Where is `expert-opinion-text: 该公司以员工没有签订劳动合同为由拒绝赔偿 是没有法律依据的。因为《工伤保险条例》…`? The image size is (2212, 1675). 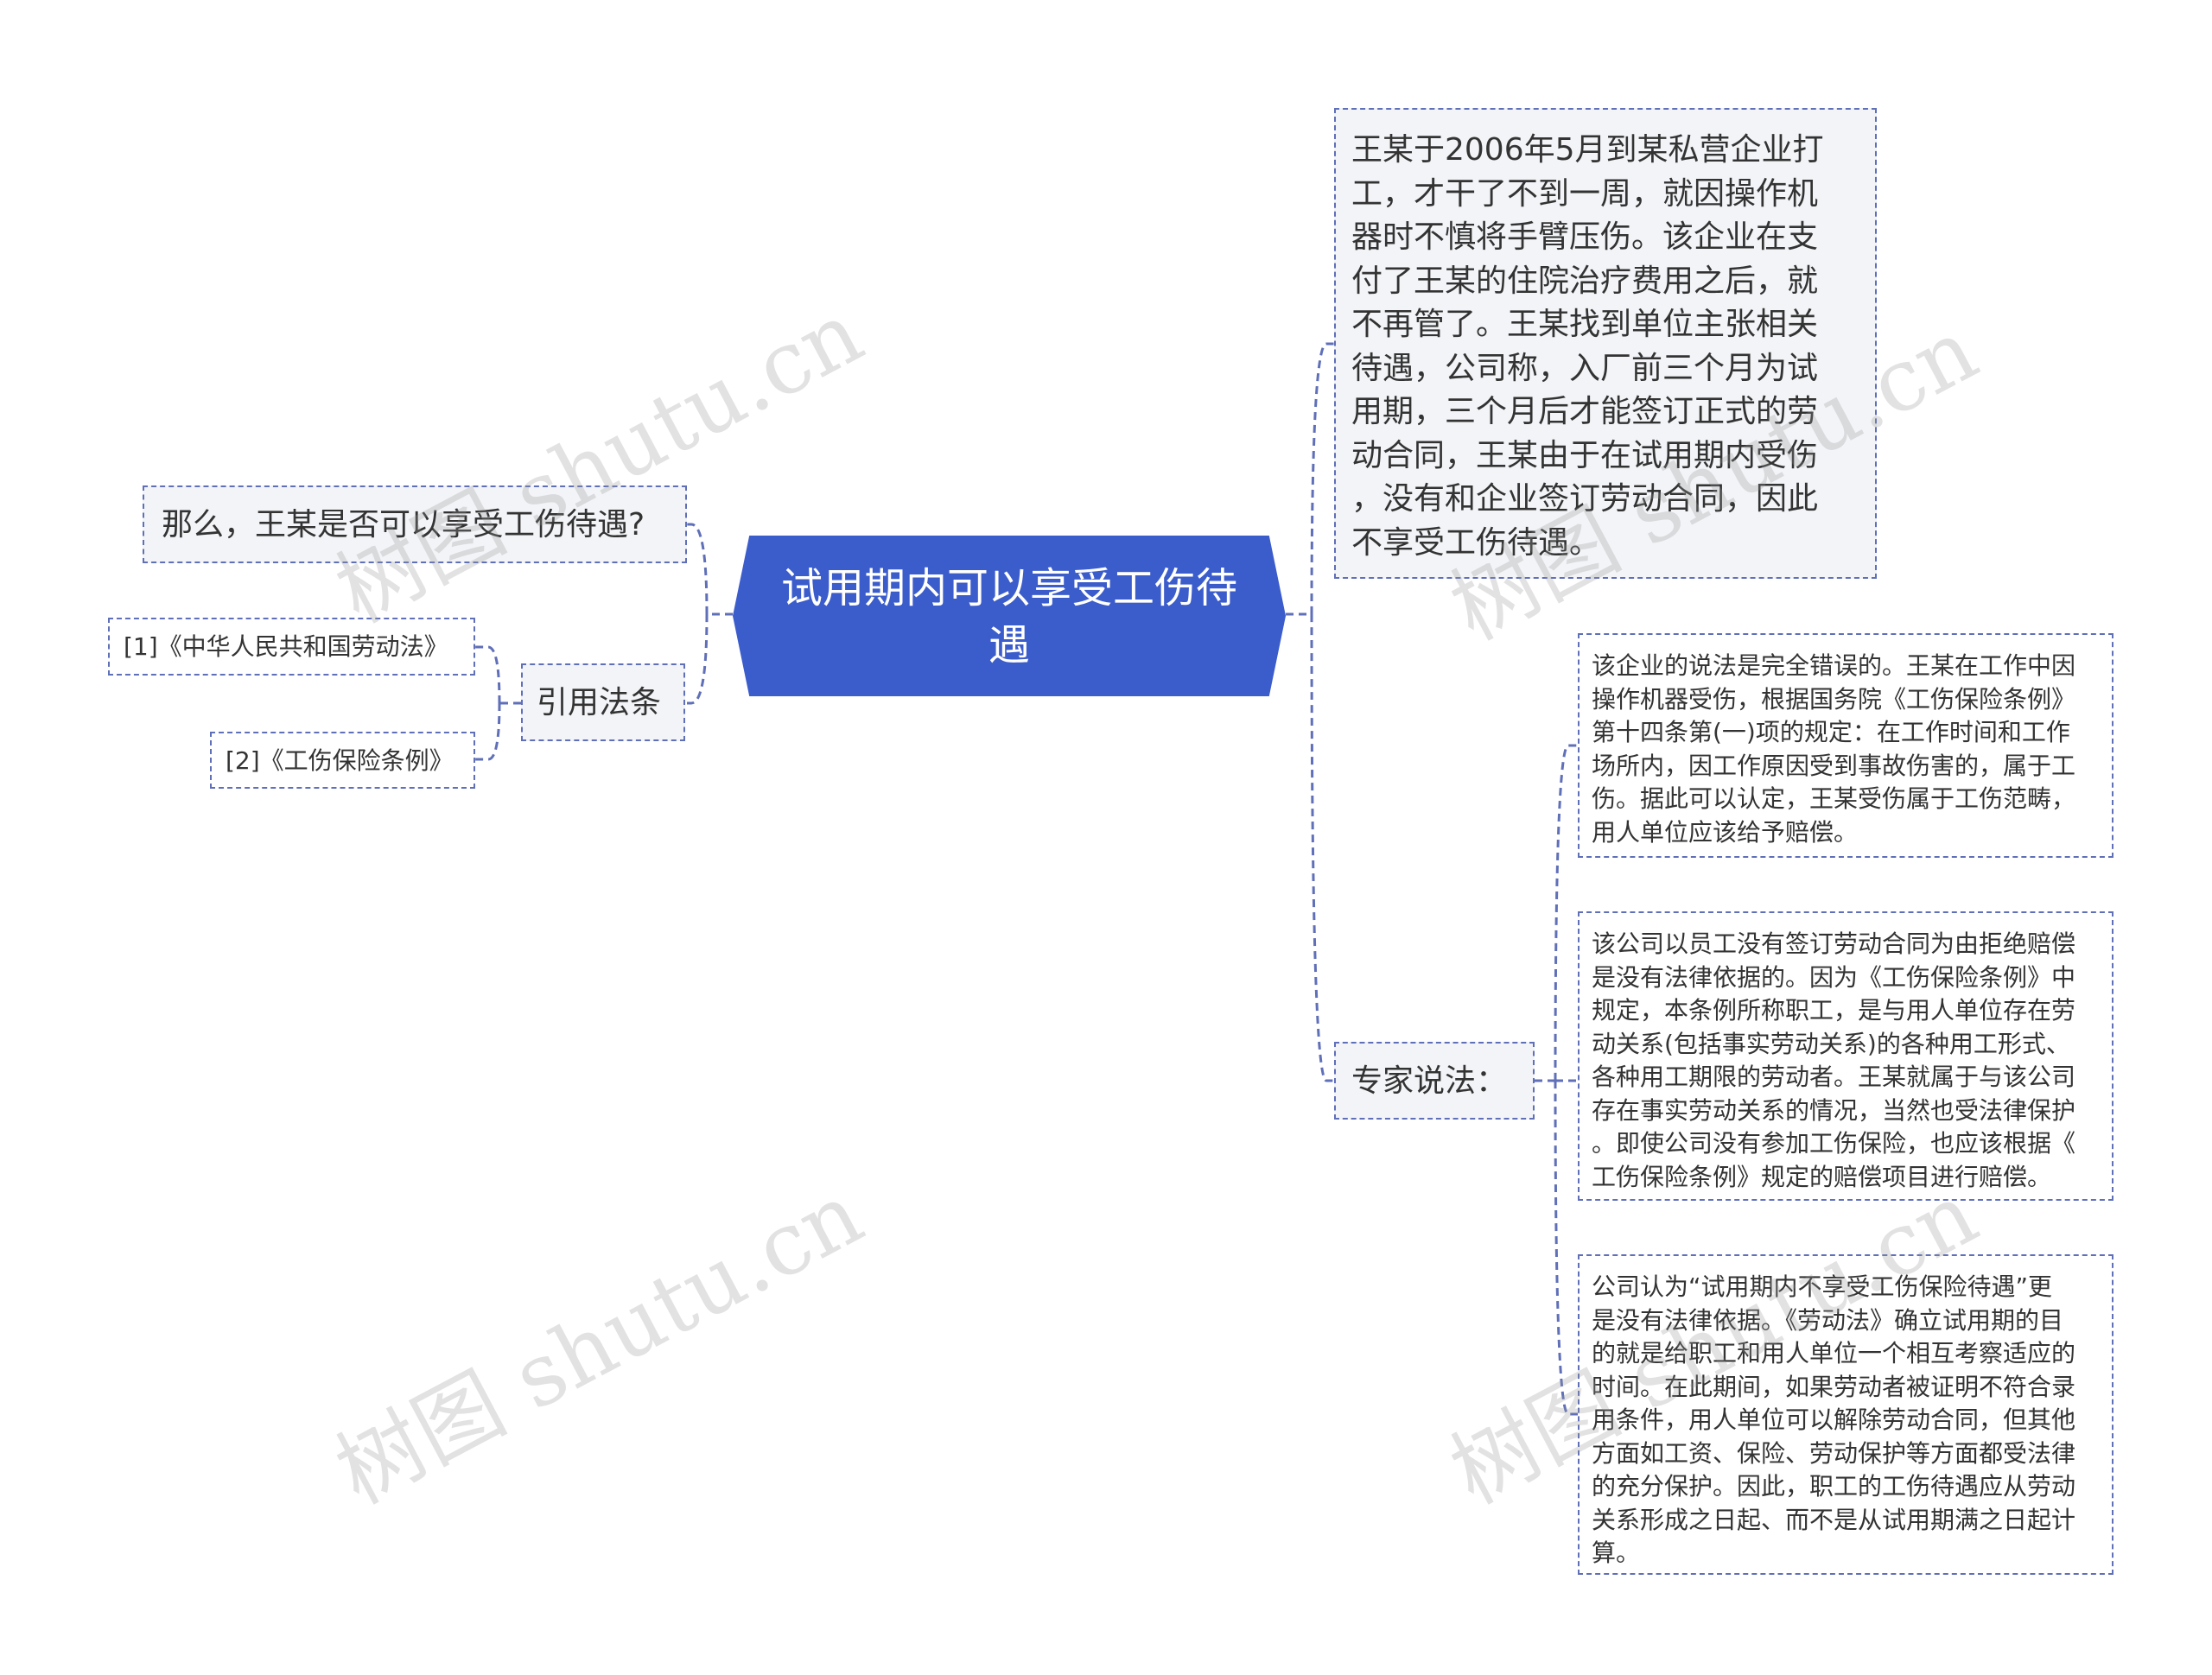 expert-opinion-text: 该公司以员工没有签订劳动合同为由拒绝赔偿 是没有法律依据的。因为《工伤保险条例》… is located at coordinates (1834, 1060).